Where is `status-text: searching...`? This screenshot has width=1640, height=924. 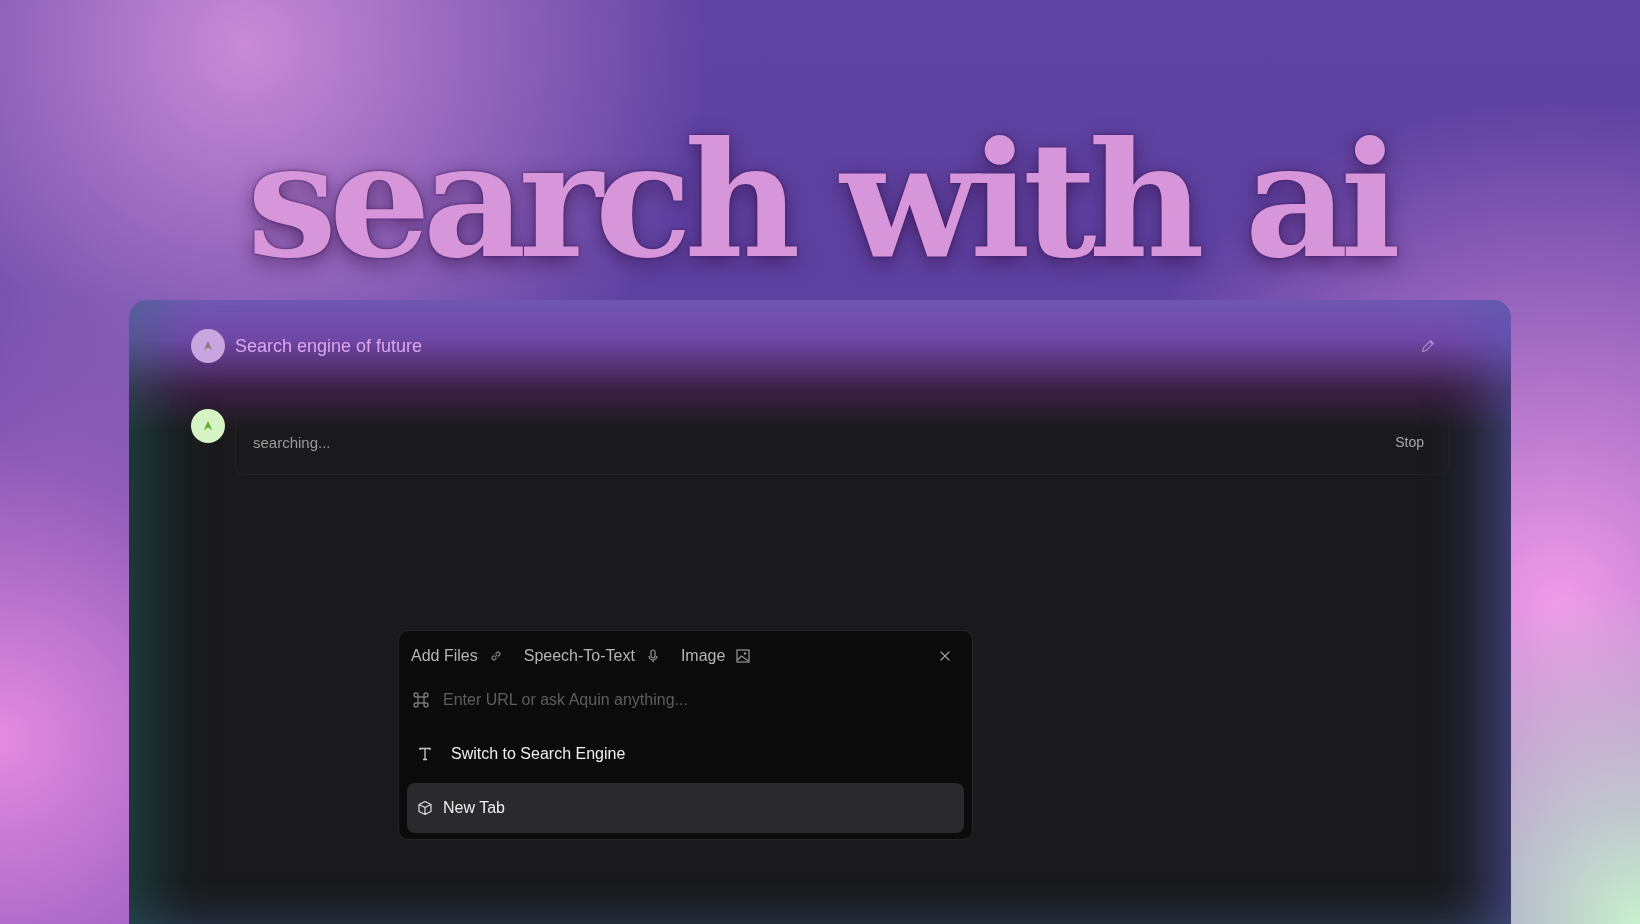
status-text: searching... is located at coordinates (292, 442).